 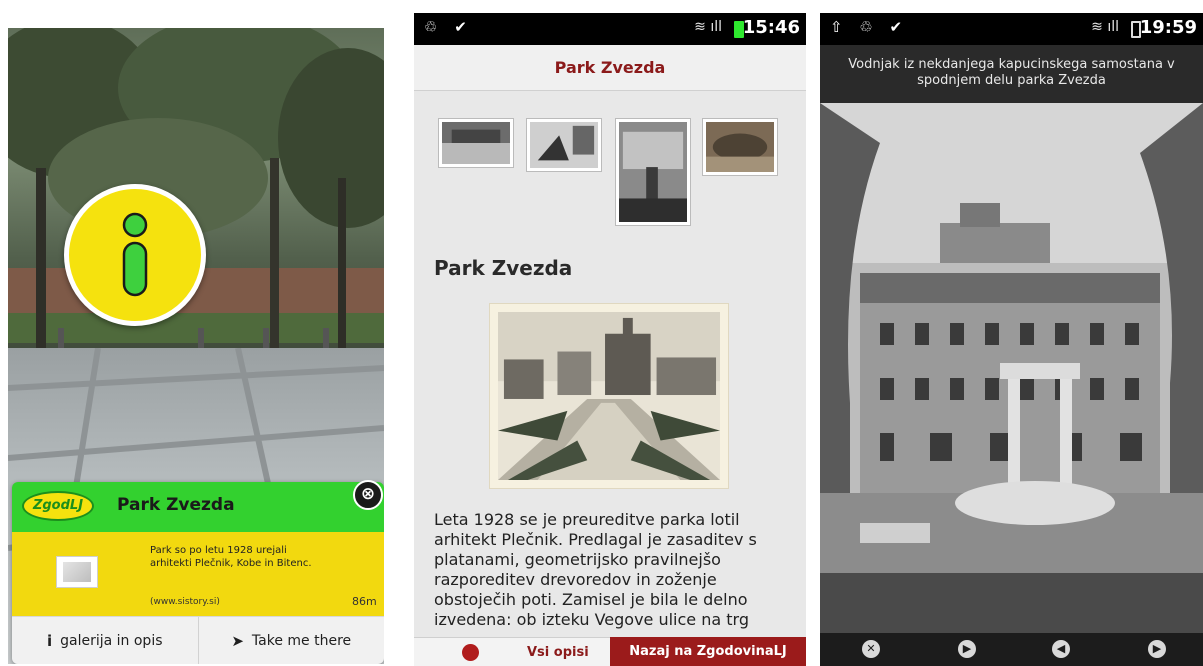 I want to click on back-to-zgodovinalj-button: Nazaj na ZgodovinaLJ, so click(x=708, y=651).